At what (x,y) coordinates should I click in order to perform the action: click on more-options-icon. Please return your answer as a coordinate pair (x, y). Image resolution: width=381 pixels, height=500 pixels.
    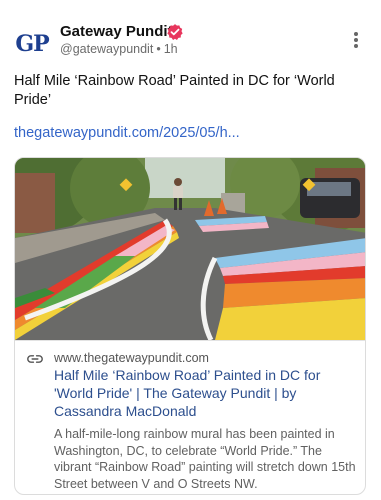
    Looking at the image, I should click on (356, 40).